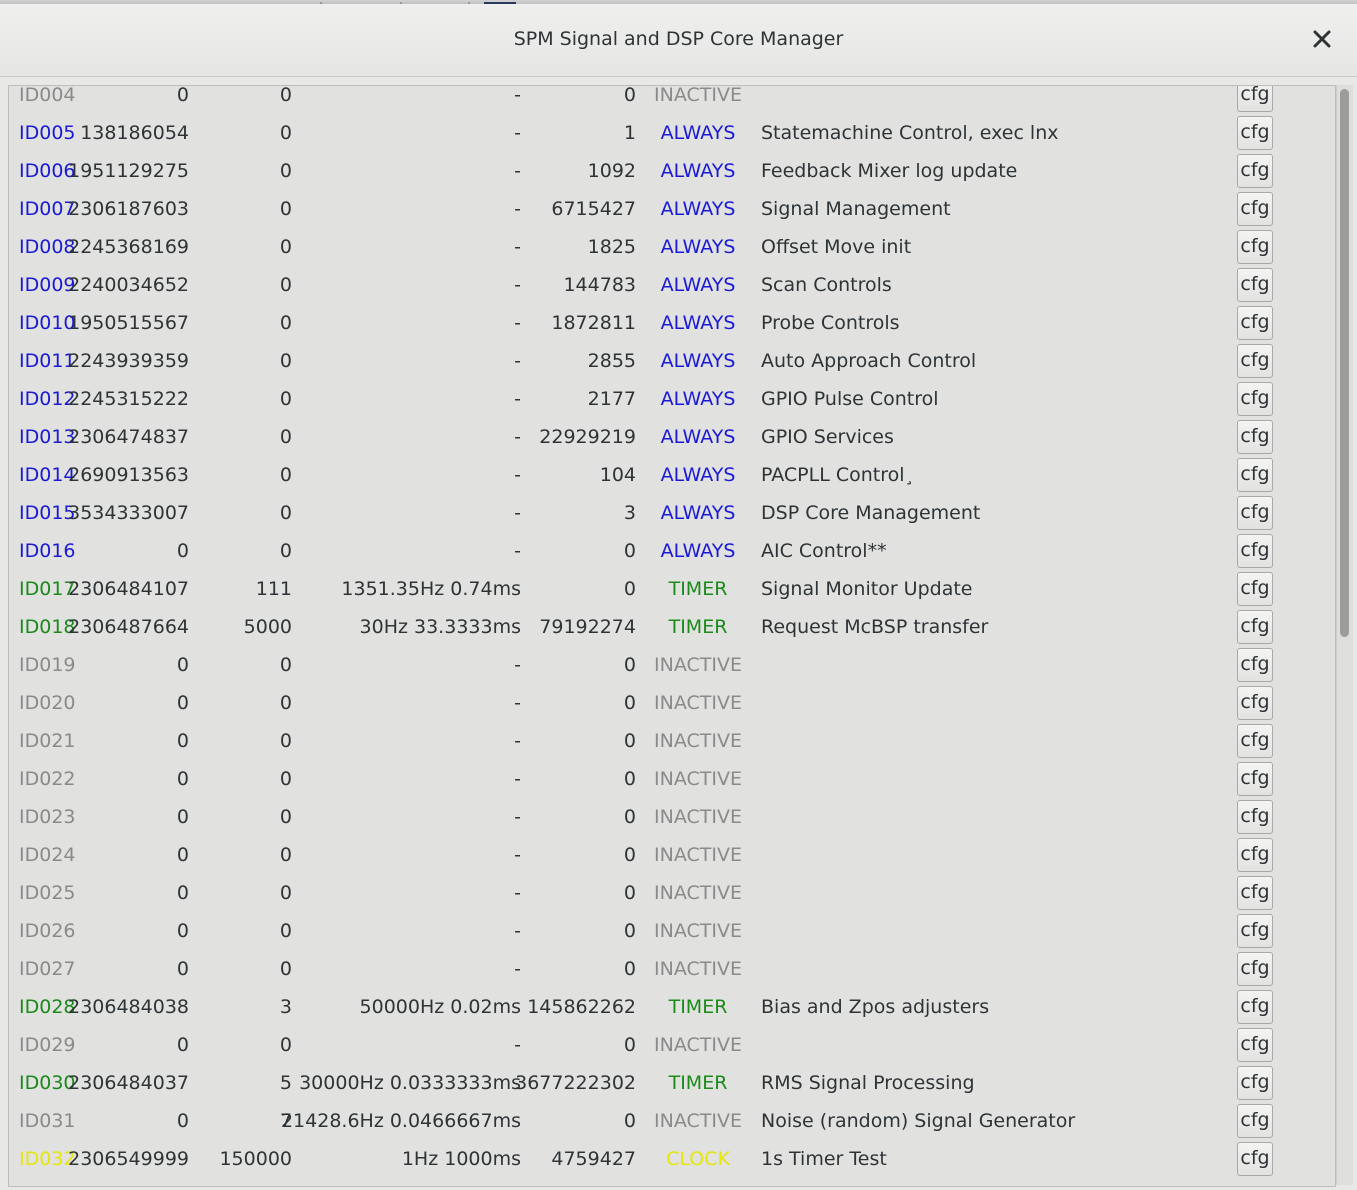 The width and height of the screenshot is (1357, 1190). Describe the element at coordinates (838, 475) in the screenshot. I see `signal-description: PACPLL Control¸` at that location.